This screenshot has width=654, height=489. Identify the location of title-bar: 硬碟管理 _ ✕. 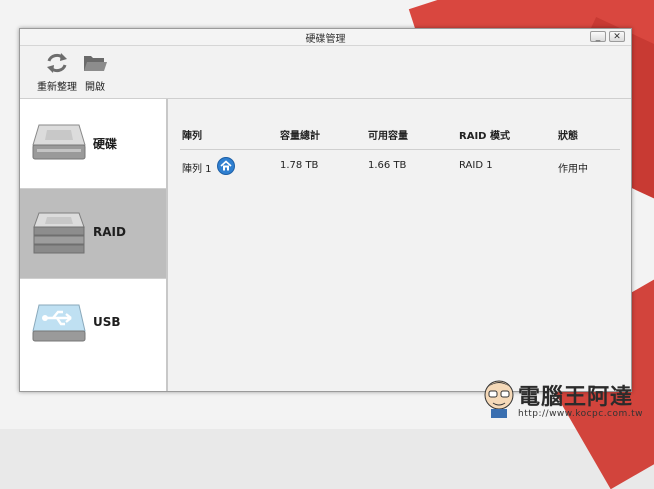
(325, 37).